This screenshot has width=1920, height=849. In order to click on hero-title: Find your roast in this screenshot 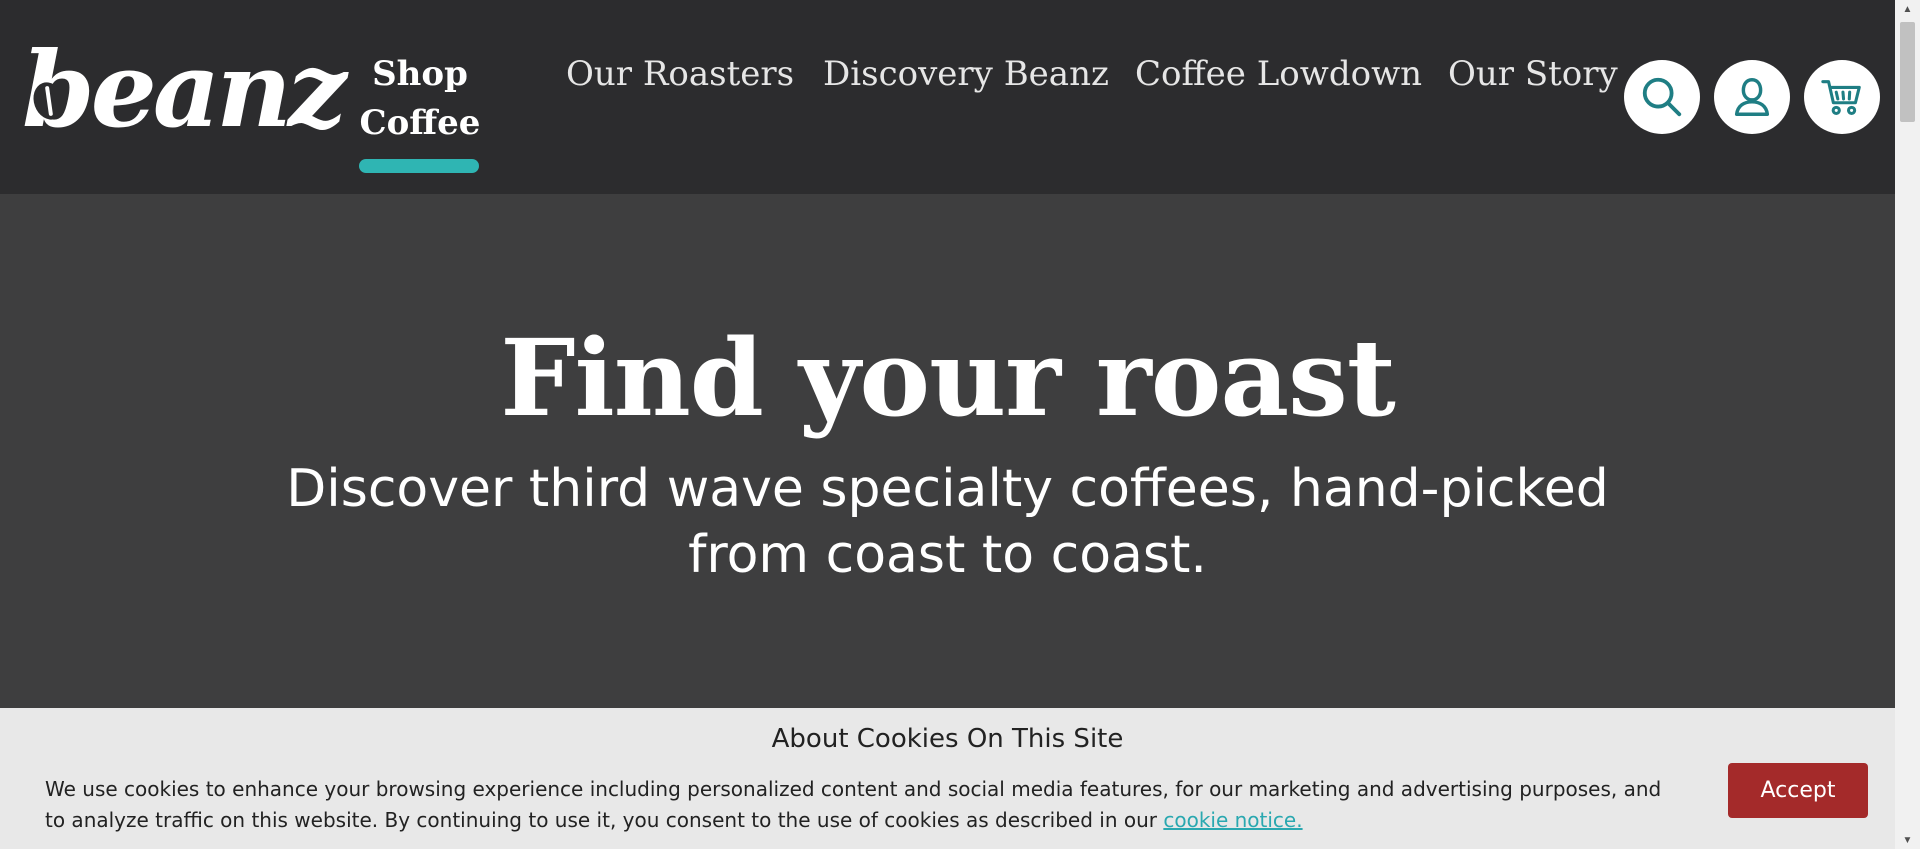, I will do `click(948, 377)`.